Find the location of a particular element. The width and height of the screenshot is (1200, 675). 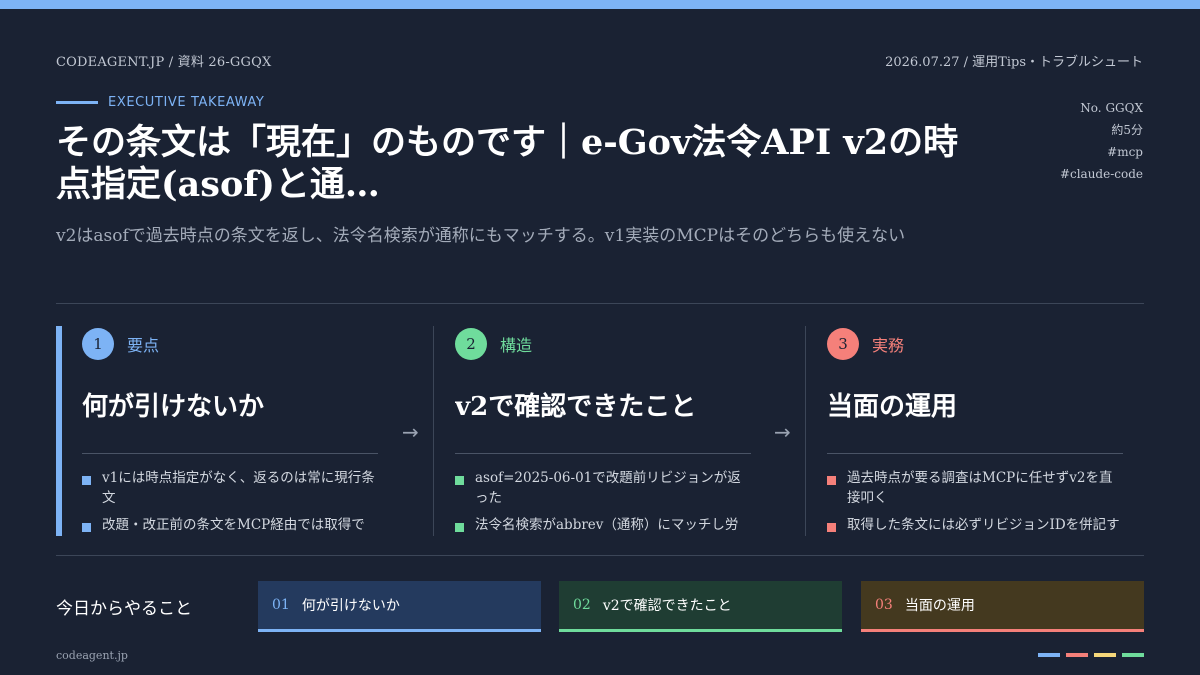

todo-item-2: 02 v2で確認できたこと is located at coordinates (700, 606).